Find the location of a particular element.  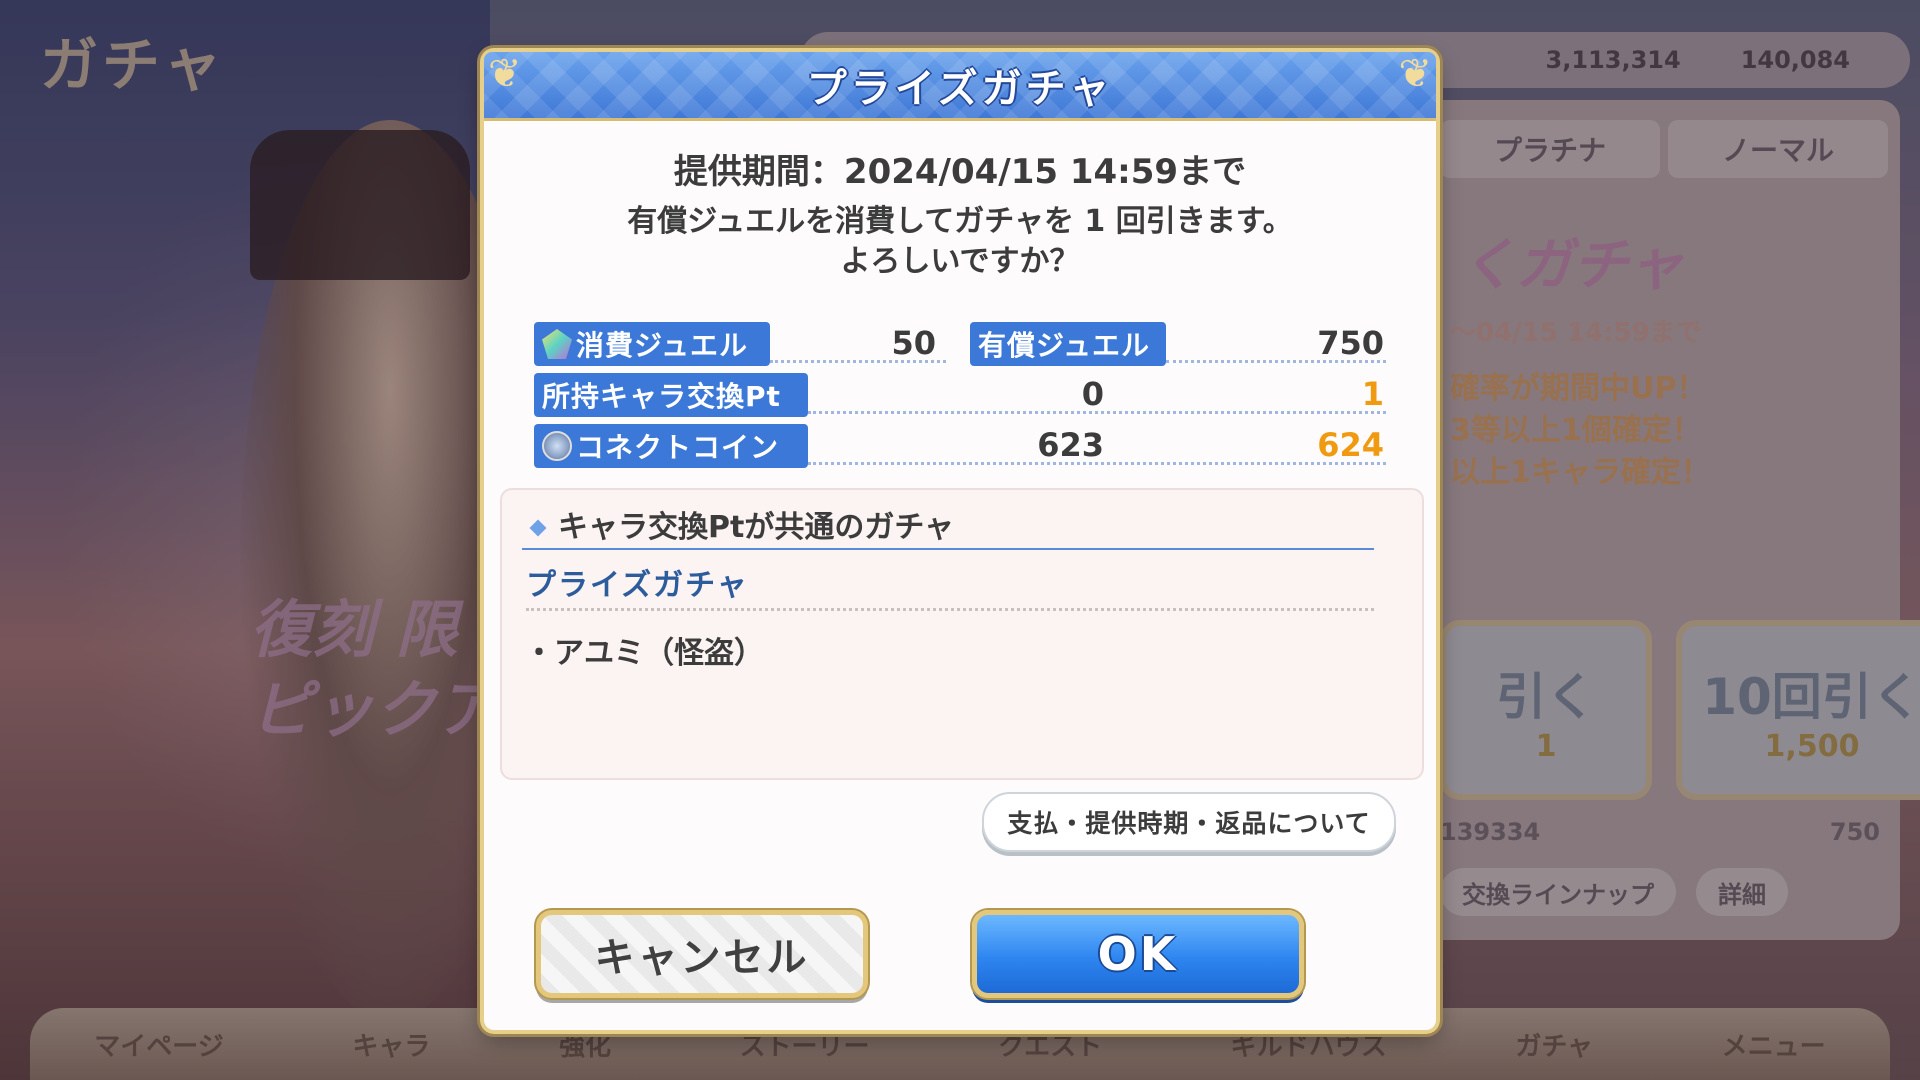

diamond-bullet-icon is located at coordinates (538, 528).